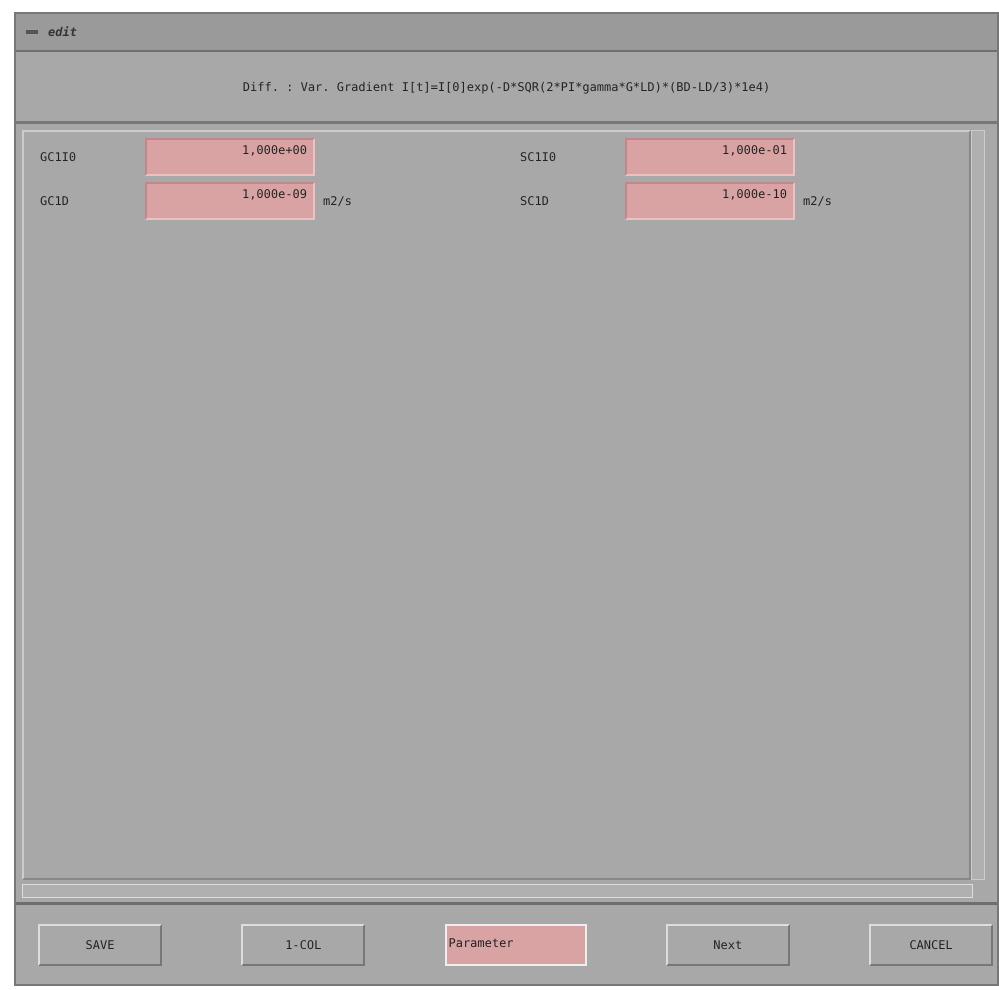  What do you see at coordinates (230, 201) in the screenshot?
I see `value-field: 1,000e-09` at bounding box center [230, 201].